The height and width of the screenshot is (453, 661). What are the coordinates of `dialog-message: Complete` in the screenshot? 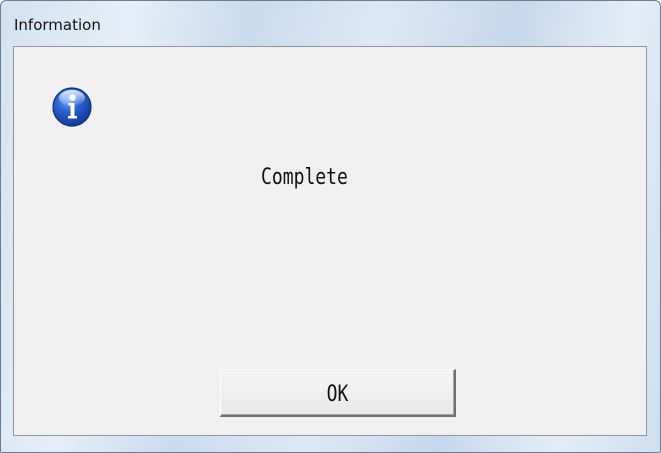 It's located at (304, 177).